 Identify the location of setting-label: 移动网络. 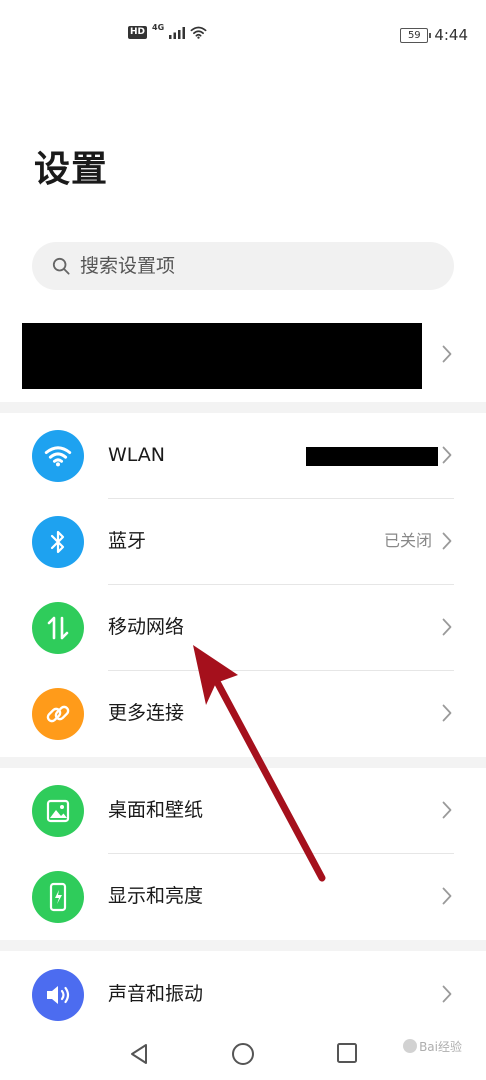
(146, 627).